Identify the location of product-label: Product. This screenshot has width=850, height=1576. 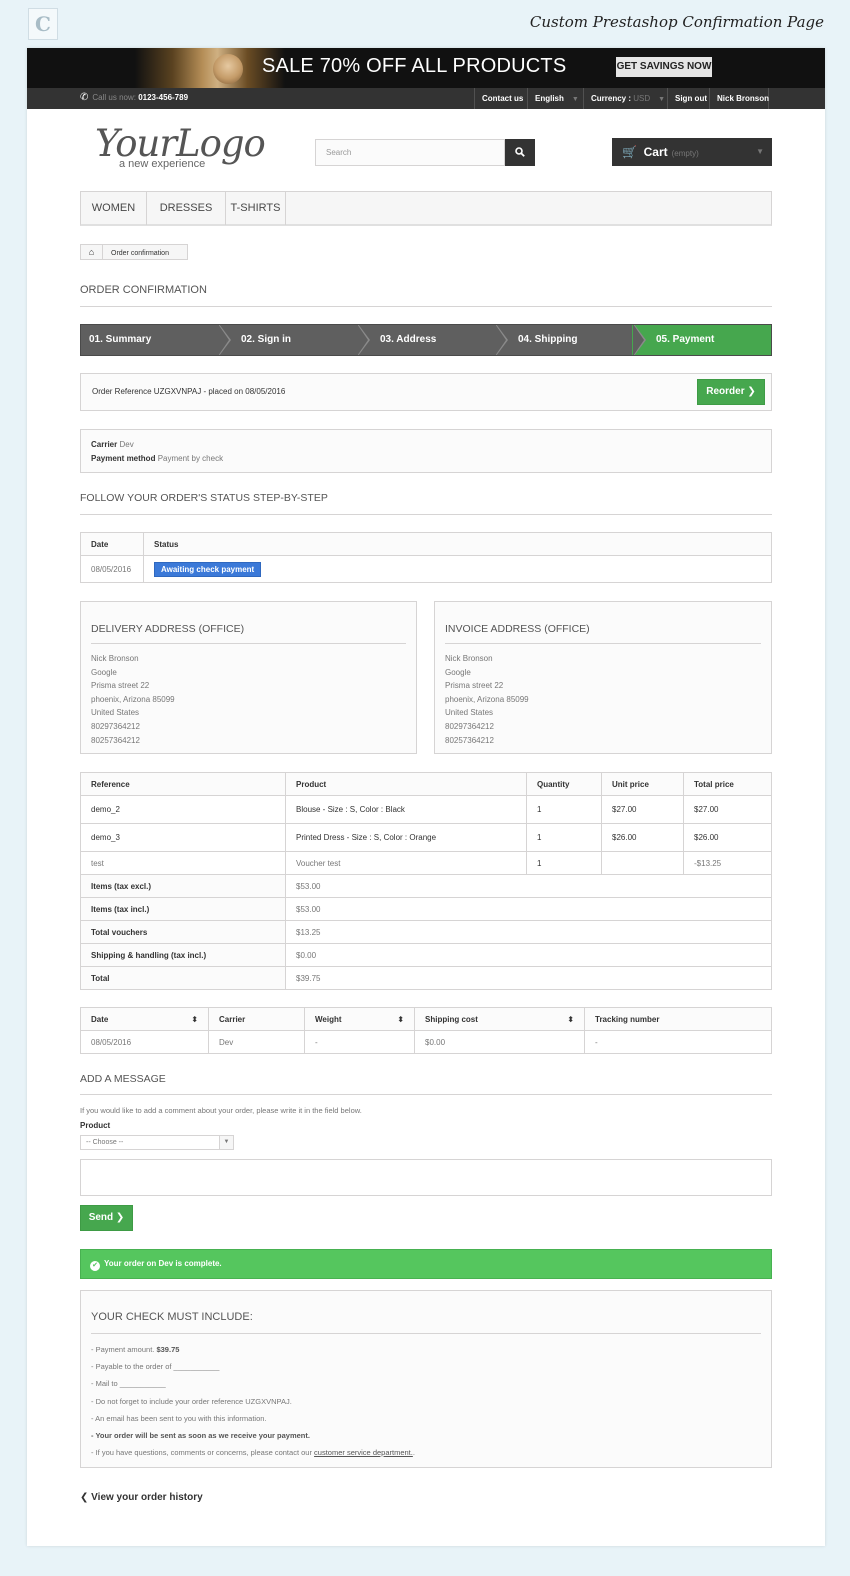
(95, 1125).